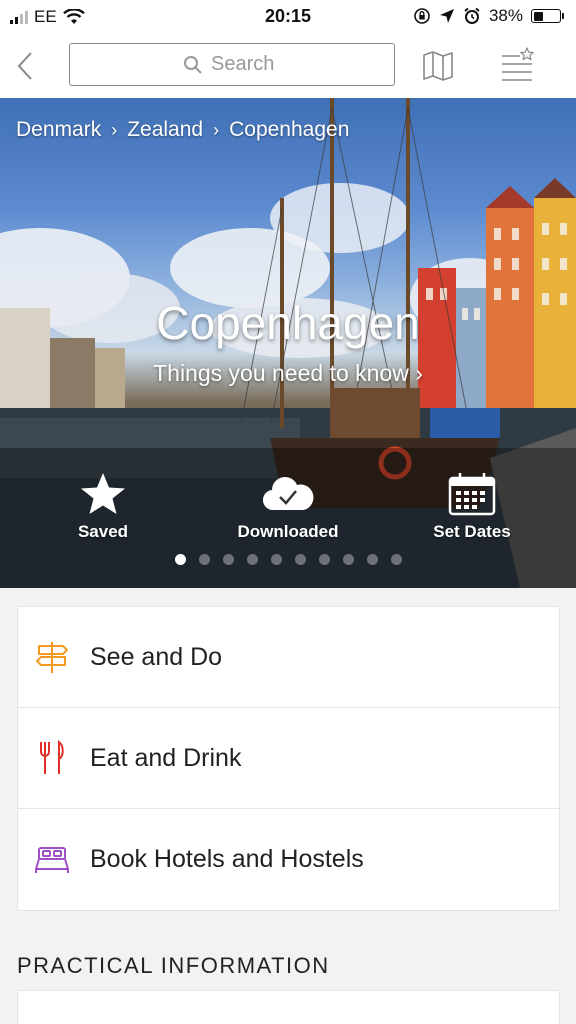 The height and width of the screenshot is (1024, 576). Describe the element at coordinates (227, 859) in the screenshot. I see `list-item-label: Book Hotels and Hostels` at that location.